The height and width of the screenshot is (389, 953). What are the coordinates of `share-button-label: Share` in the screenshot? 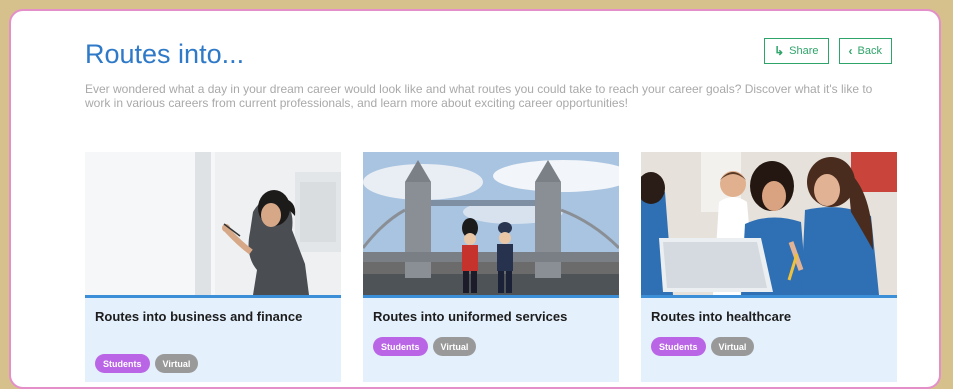 It's located at (804, 51).